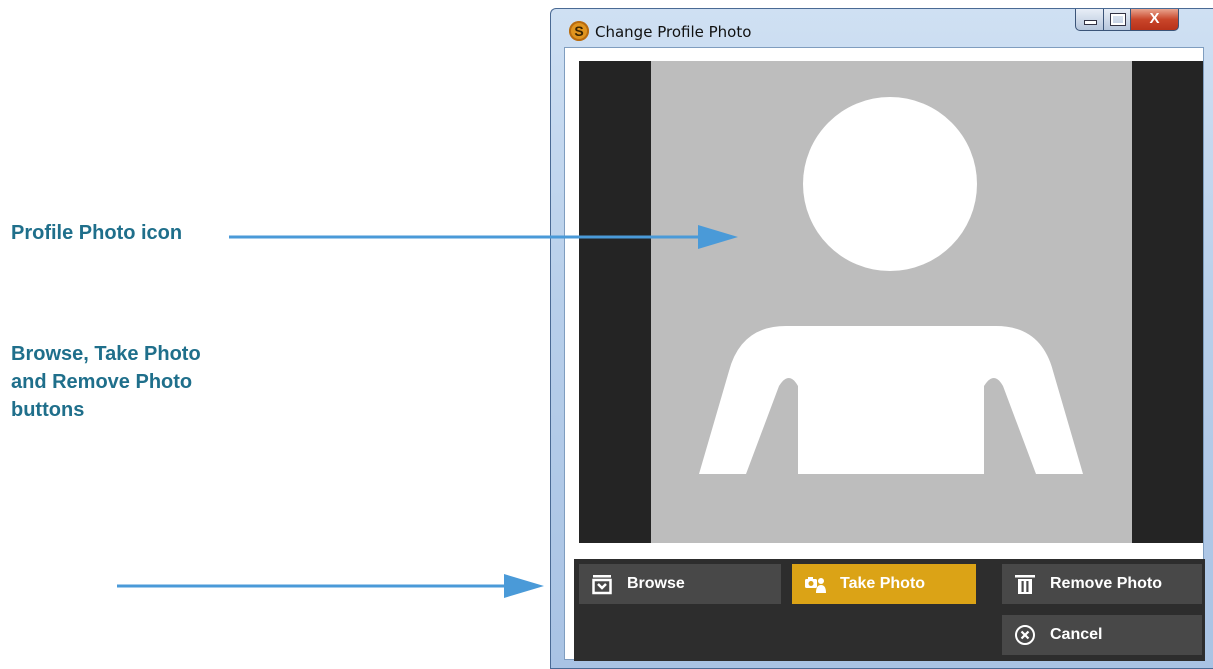 This screenshot has width=1213, height=669. I want to click on close-button: X, so click(1155, 20).